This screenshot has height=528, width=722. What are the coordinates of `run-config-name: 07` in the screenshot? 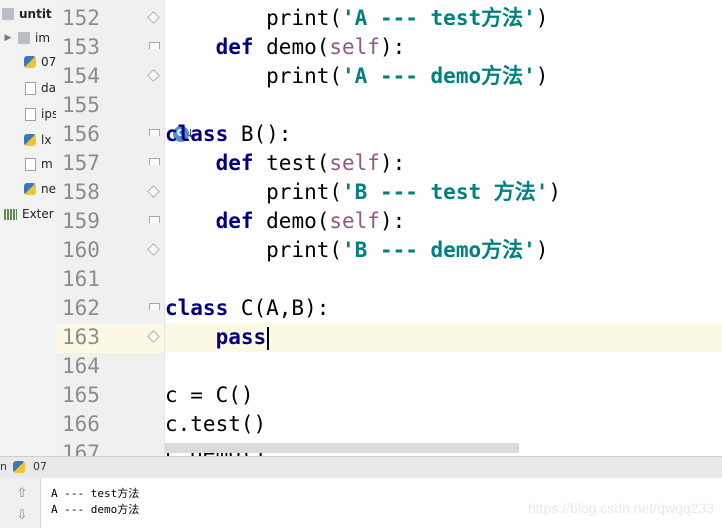 It's located at (40, 466).